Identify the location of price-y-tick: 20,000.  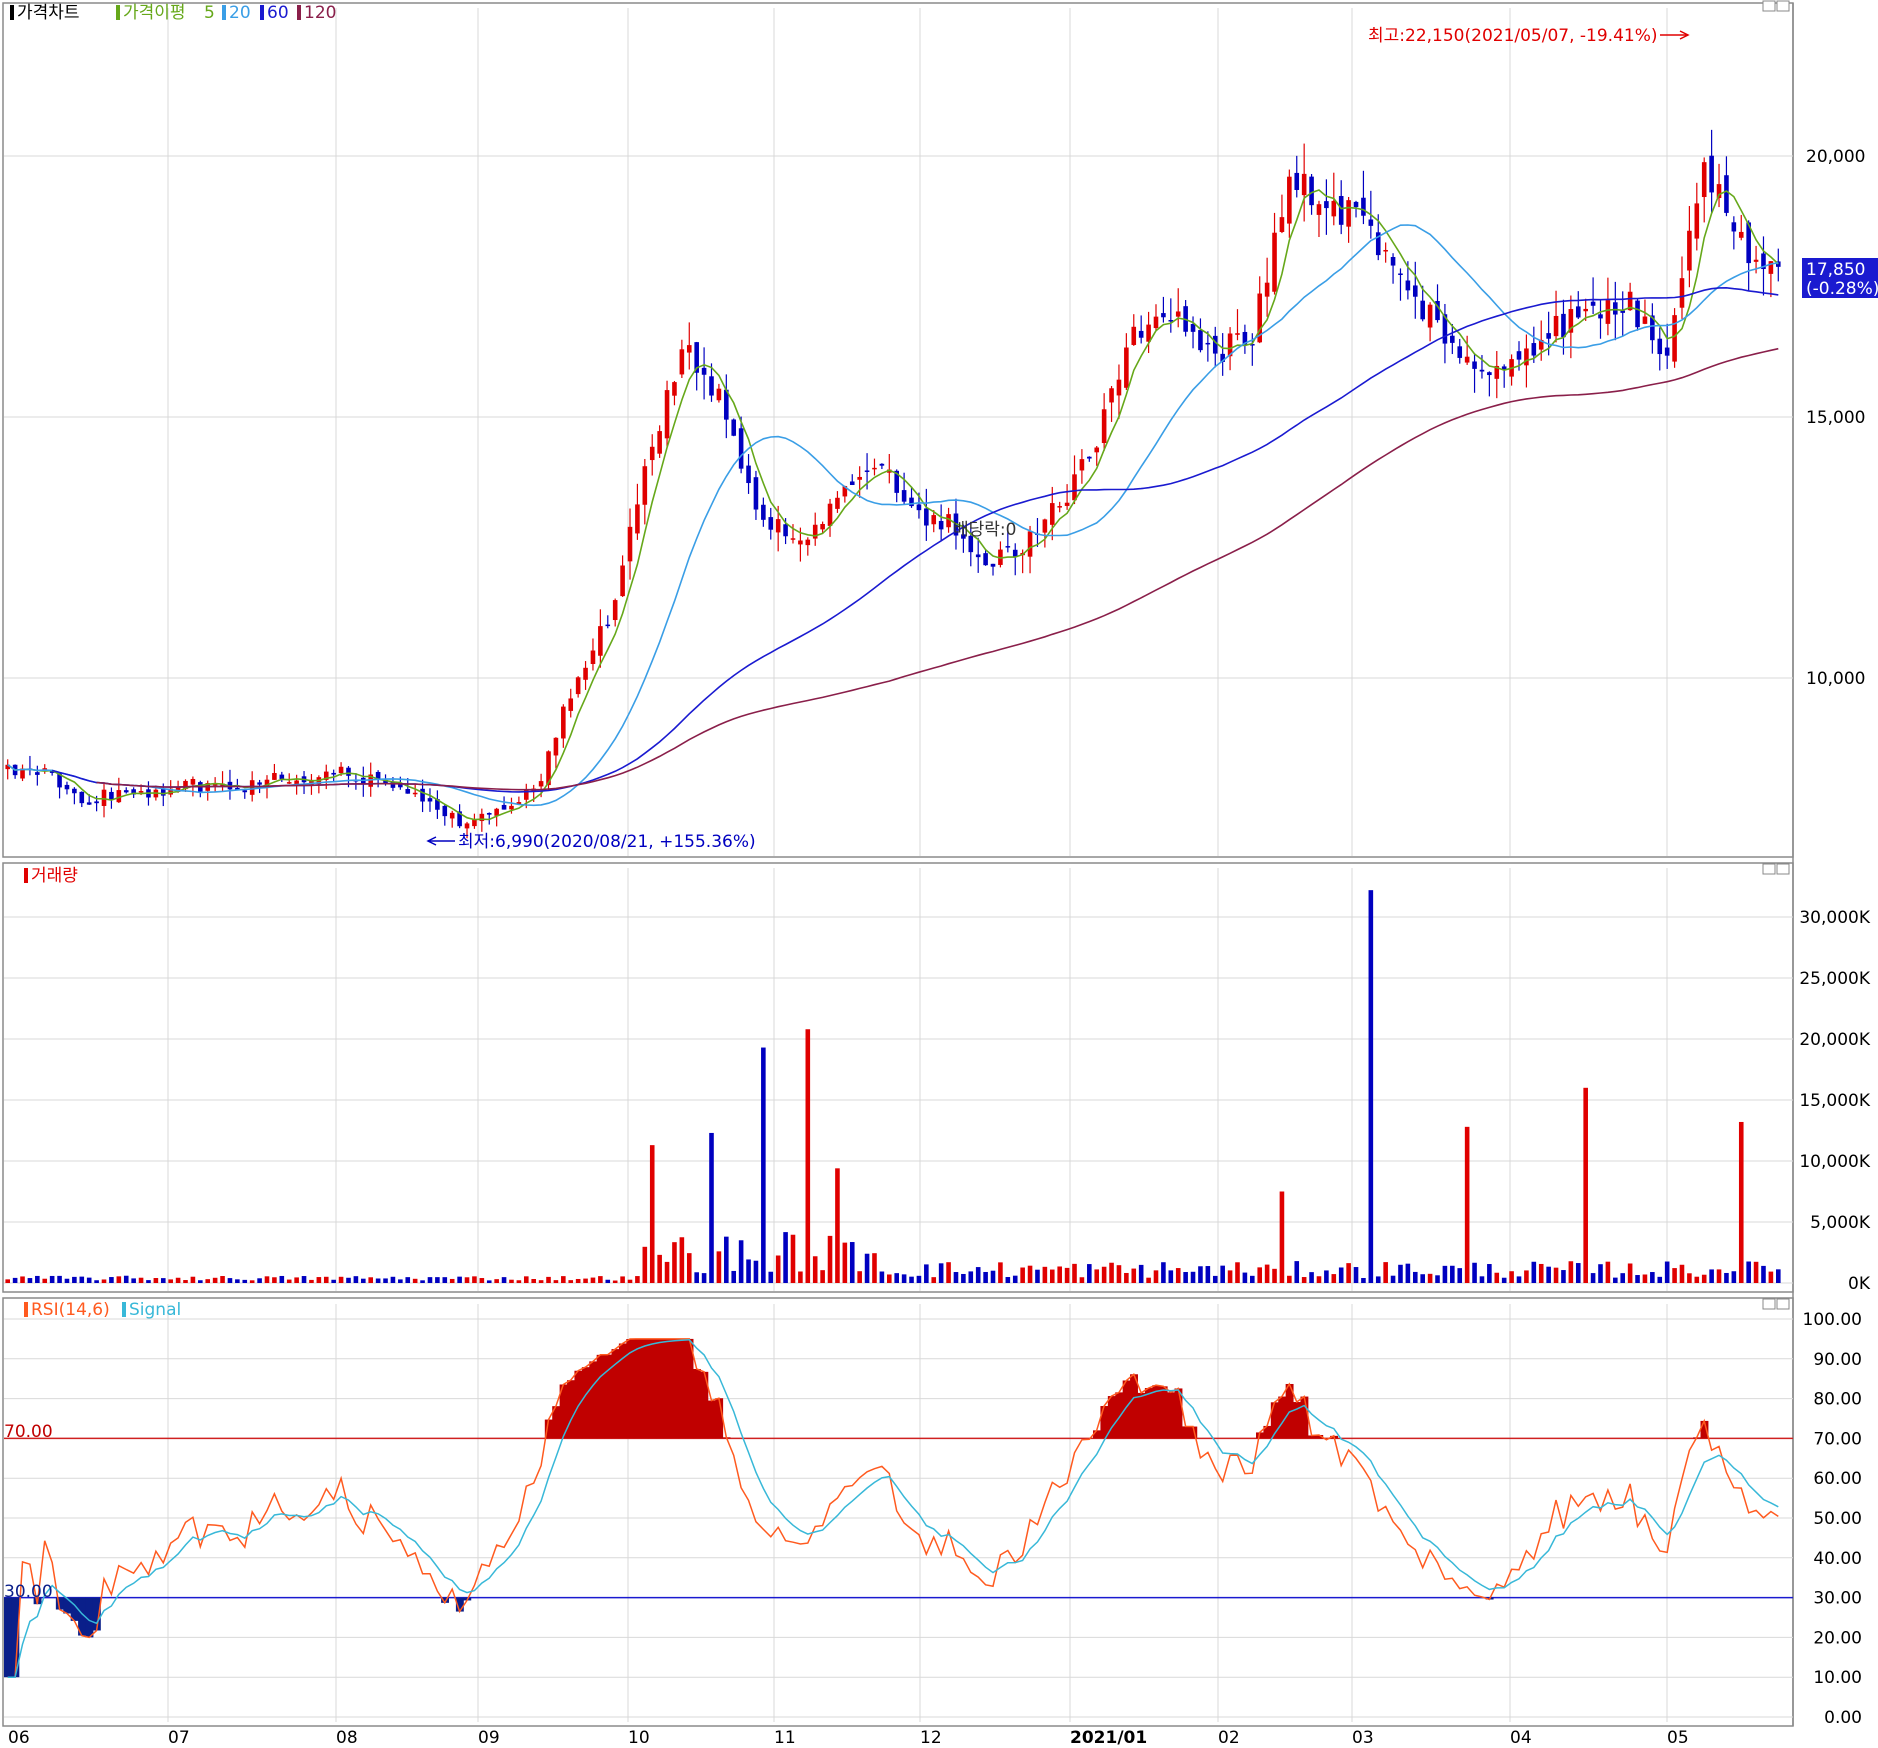
(1835, 157).